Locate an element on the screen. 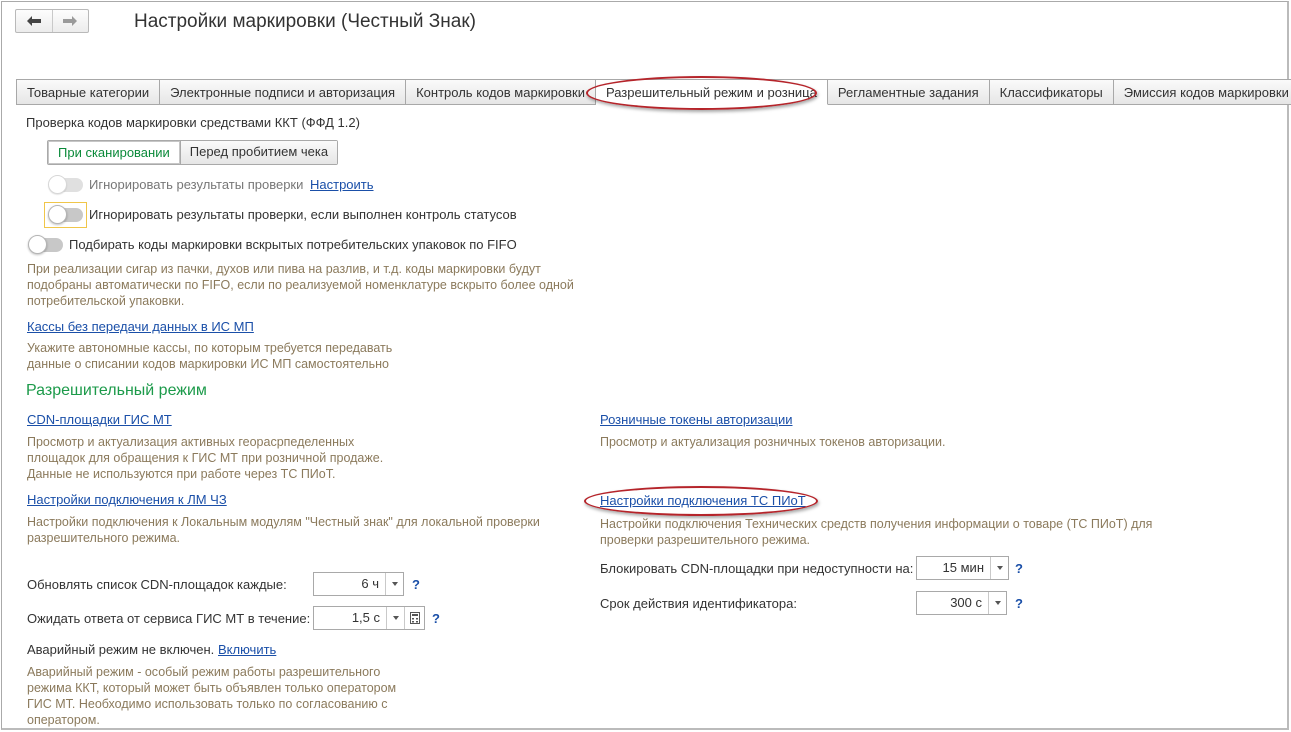 This screenshot has width=1291, height=732. calculator-icon is located at coordinates (414, 618).